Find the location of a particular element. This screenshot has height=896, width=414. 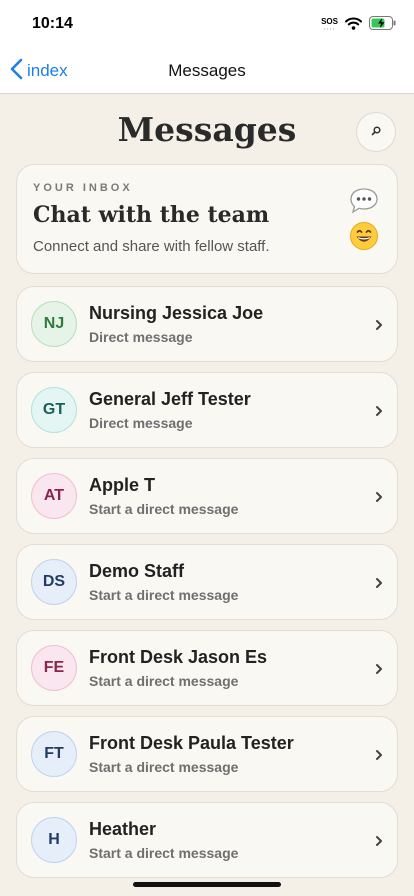

inbox-heading: Chat with the team is located at coordinates (151, 215).